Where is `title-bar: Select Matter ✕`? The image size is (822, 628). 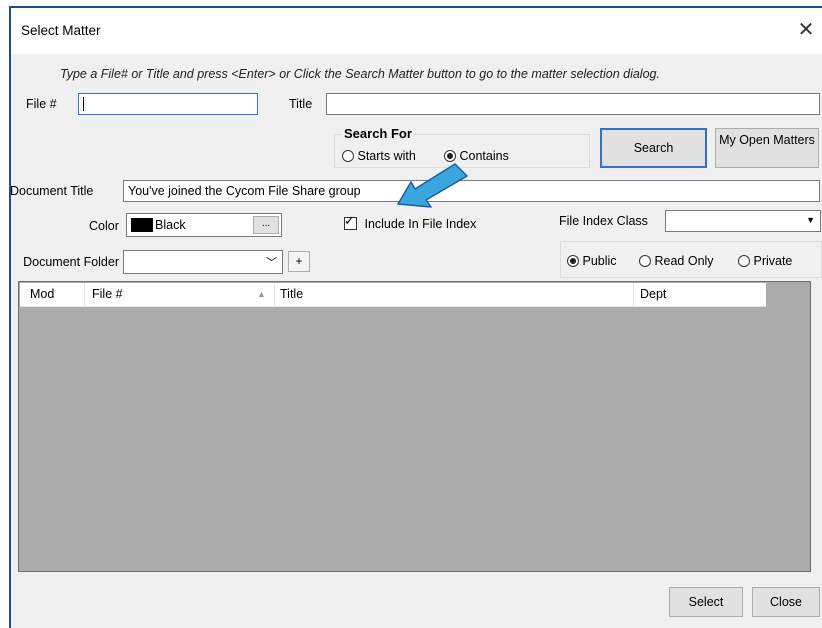
title-bar: Select Matter ✕ is located at coordinates (416, 31).